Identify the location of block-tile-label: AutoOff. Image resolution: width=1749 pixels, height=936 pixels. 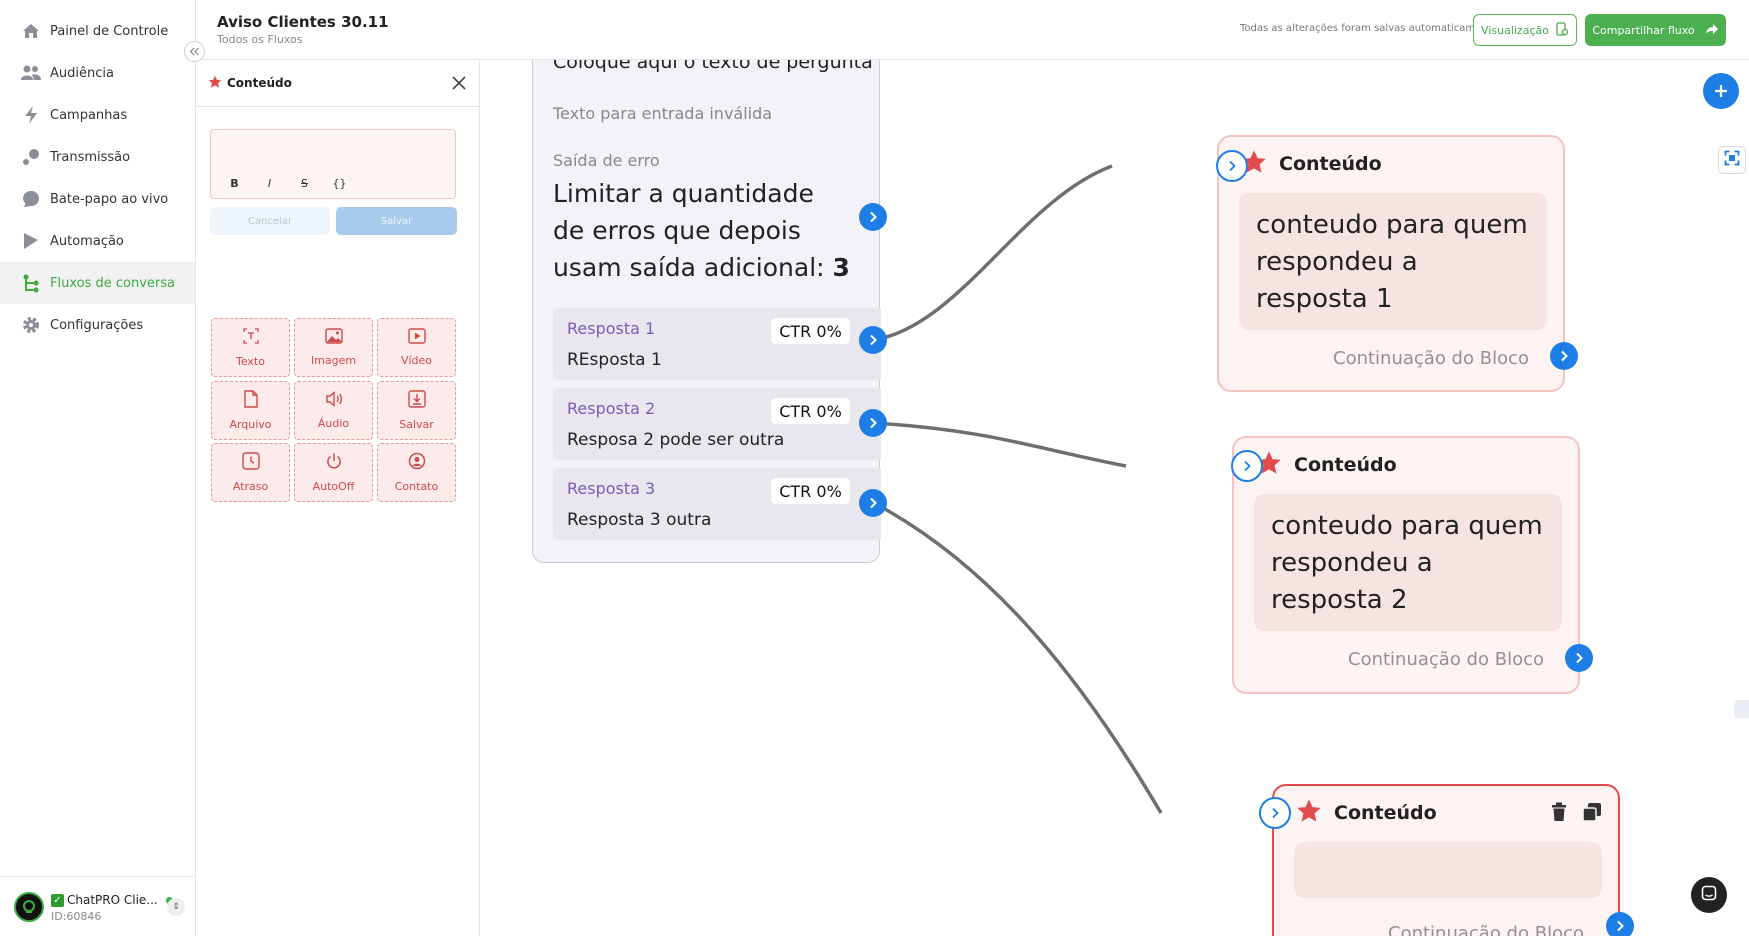
(333, 486).